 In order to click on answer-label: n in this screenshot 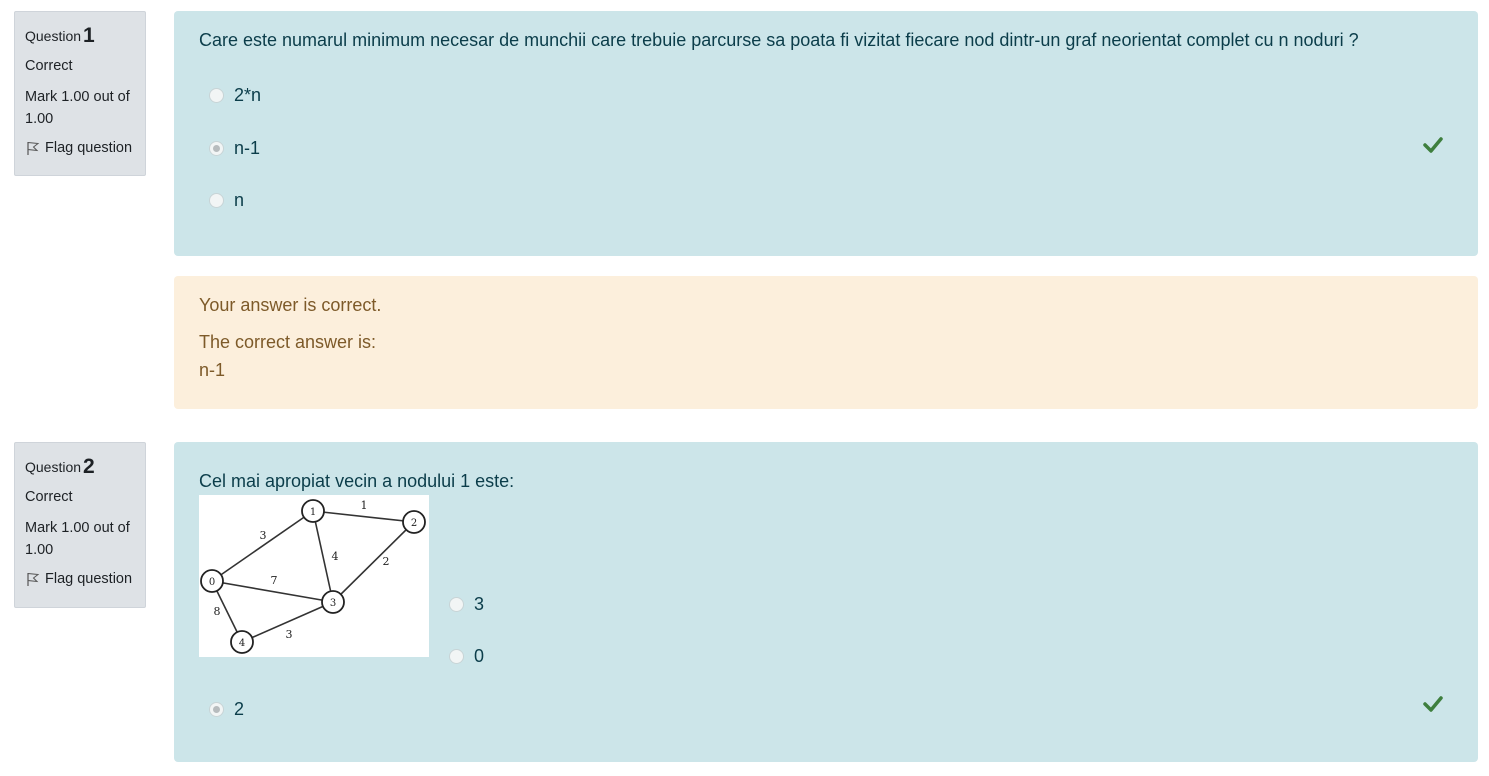, I will do `click(239, 200)`.